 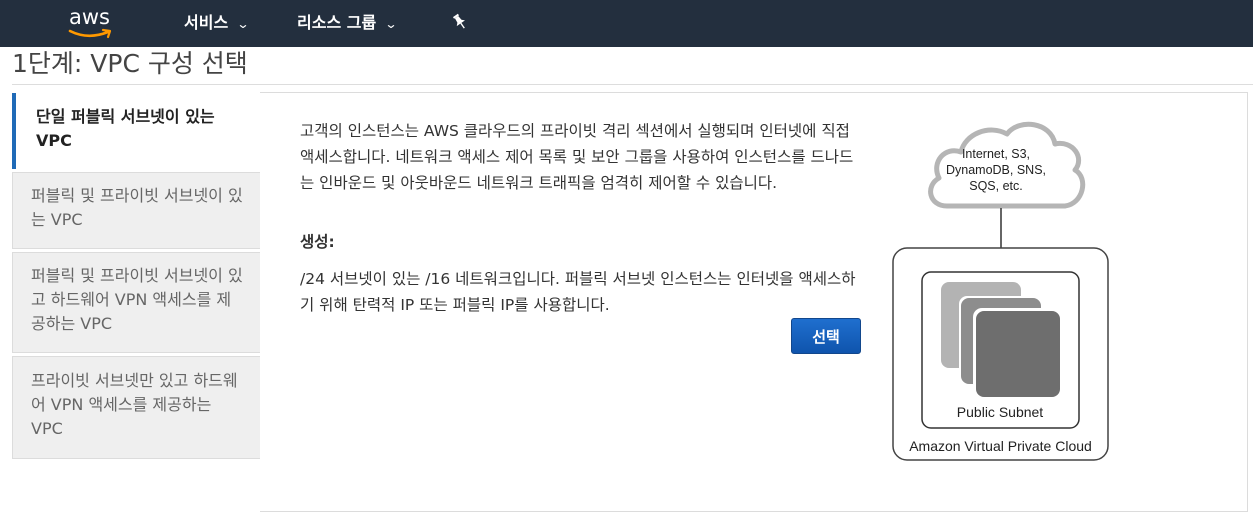 What do you see at coordinates (1000, 446) in the screenshot?
I see `vpc-label: Amazon Virtual Private Cloud` at bounding box center [1000, 446].